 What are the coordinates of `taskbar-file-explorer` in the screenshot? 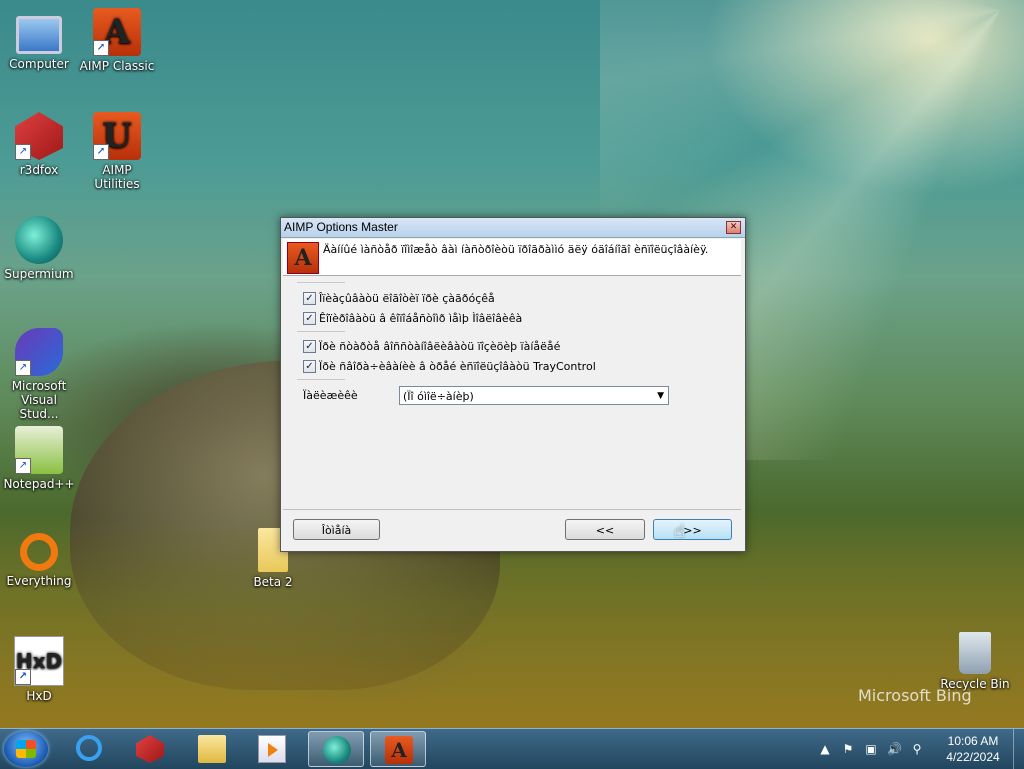 It's located at (212, 749).